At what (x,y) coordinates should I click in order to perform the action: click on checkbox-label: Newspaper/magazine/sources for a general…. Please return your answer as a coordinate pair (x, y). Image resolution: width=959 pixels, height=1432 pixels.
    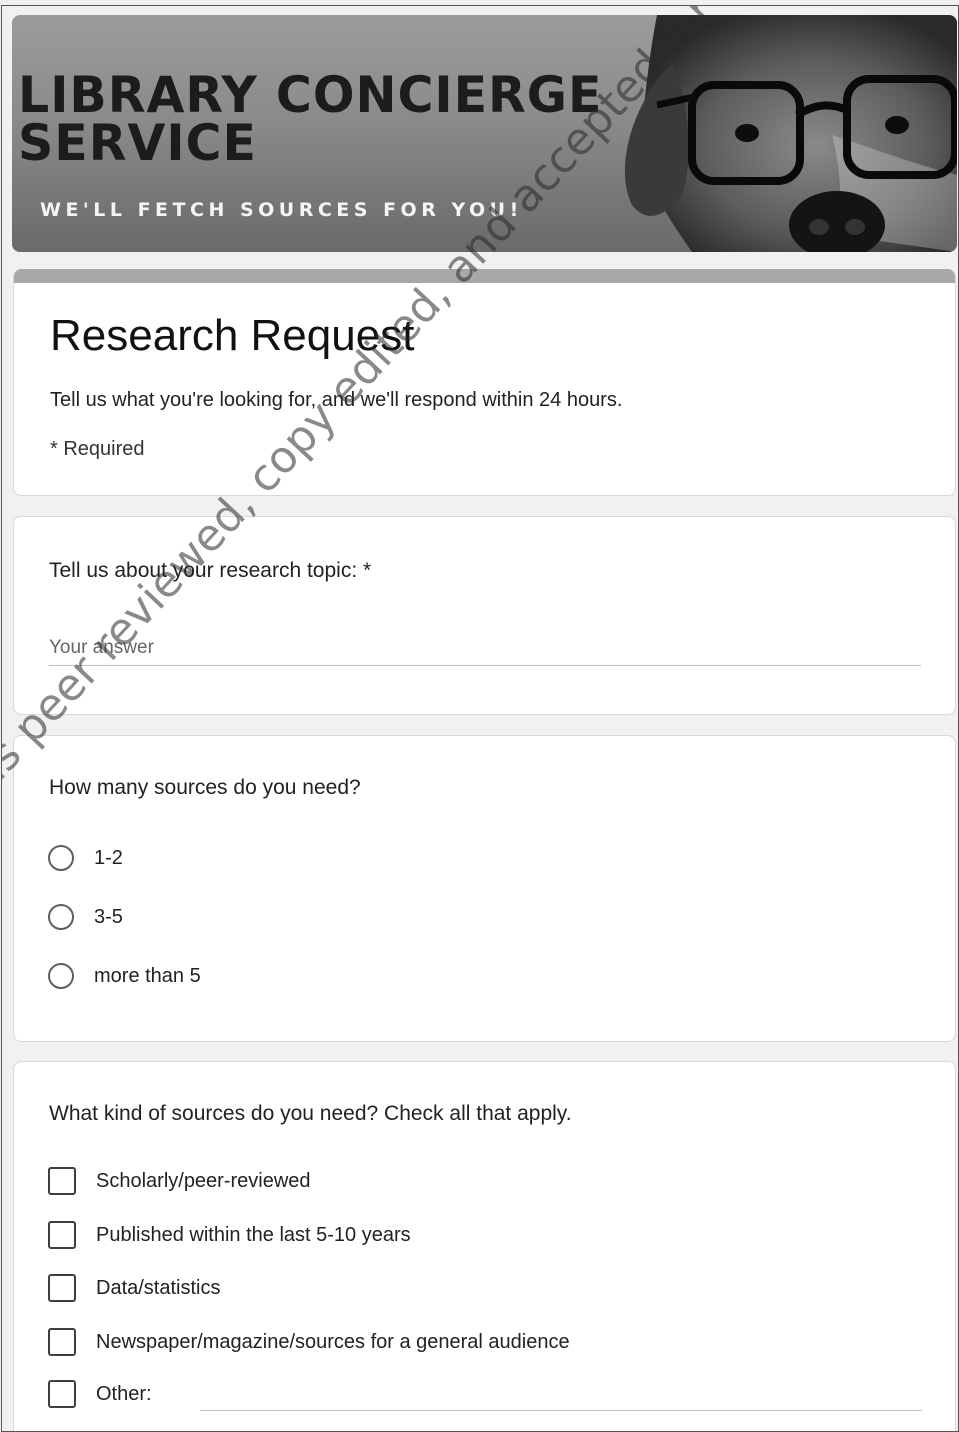
    Looking at the image, I should click on (333, 1341).